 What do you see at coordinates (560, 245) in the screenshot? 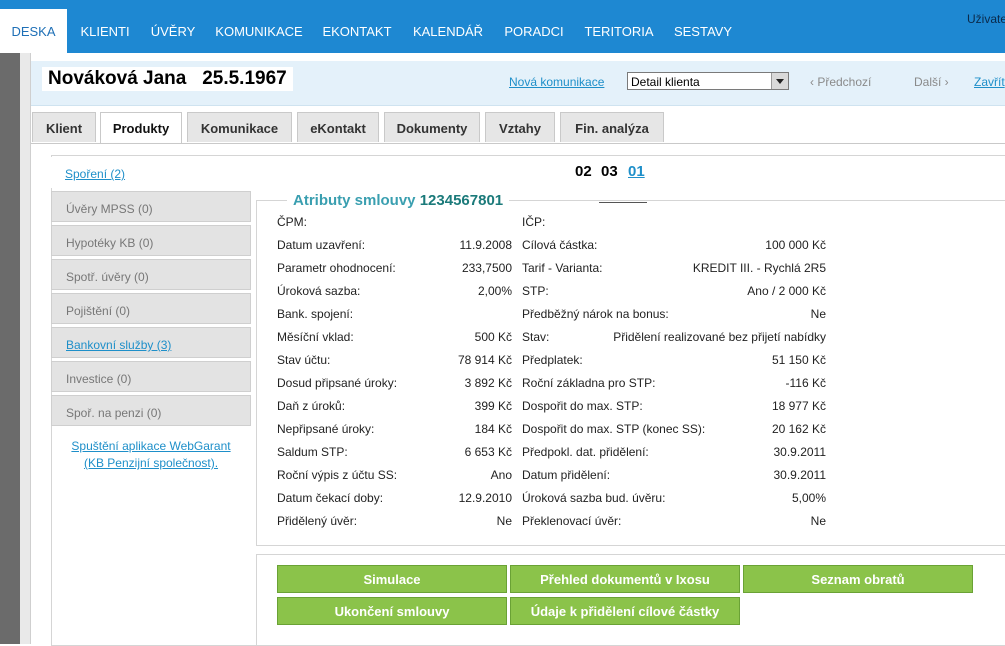
I see `attr-right-label: Cílová částka:` at bounding box center [560, 245].